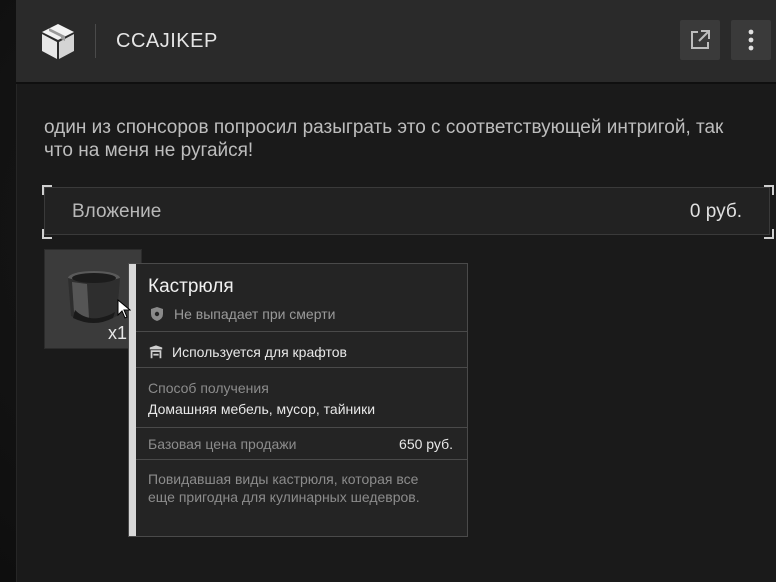 The height and width of the screenshot is (582, 776). I want to click on more-options-button, so click(751, 40).